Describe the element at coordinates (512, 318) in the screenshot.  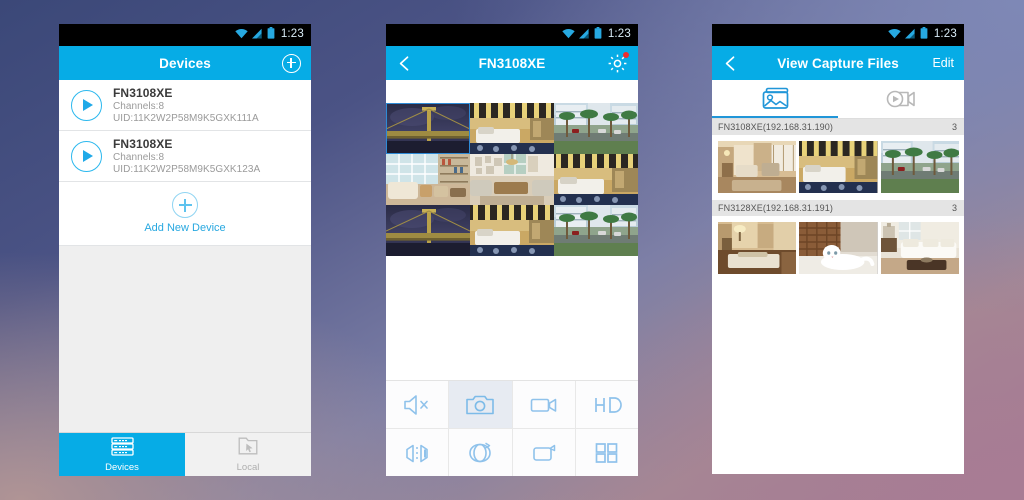
I see `live-view-empty-area` at that location.